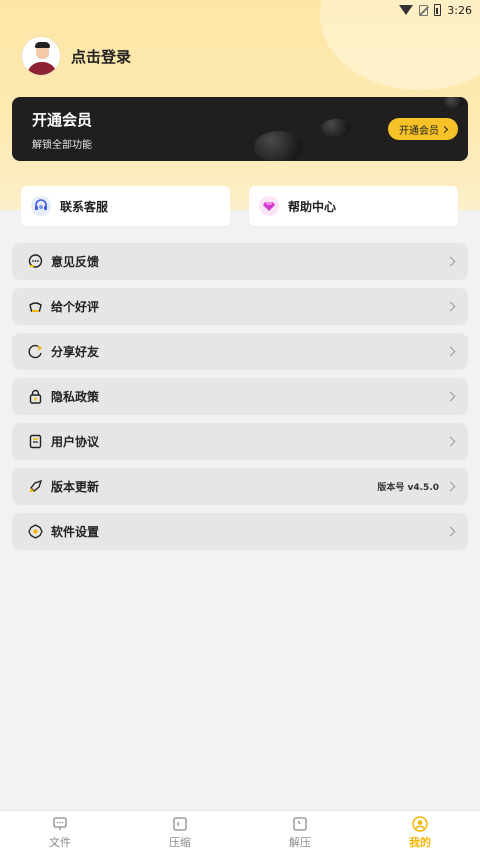 The image size is (480, 855). I want to click on menu-label-privacy: 隐私政策, so click(75, 397).